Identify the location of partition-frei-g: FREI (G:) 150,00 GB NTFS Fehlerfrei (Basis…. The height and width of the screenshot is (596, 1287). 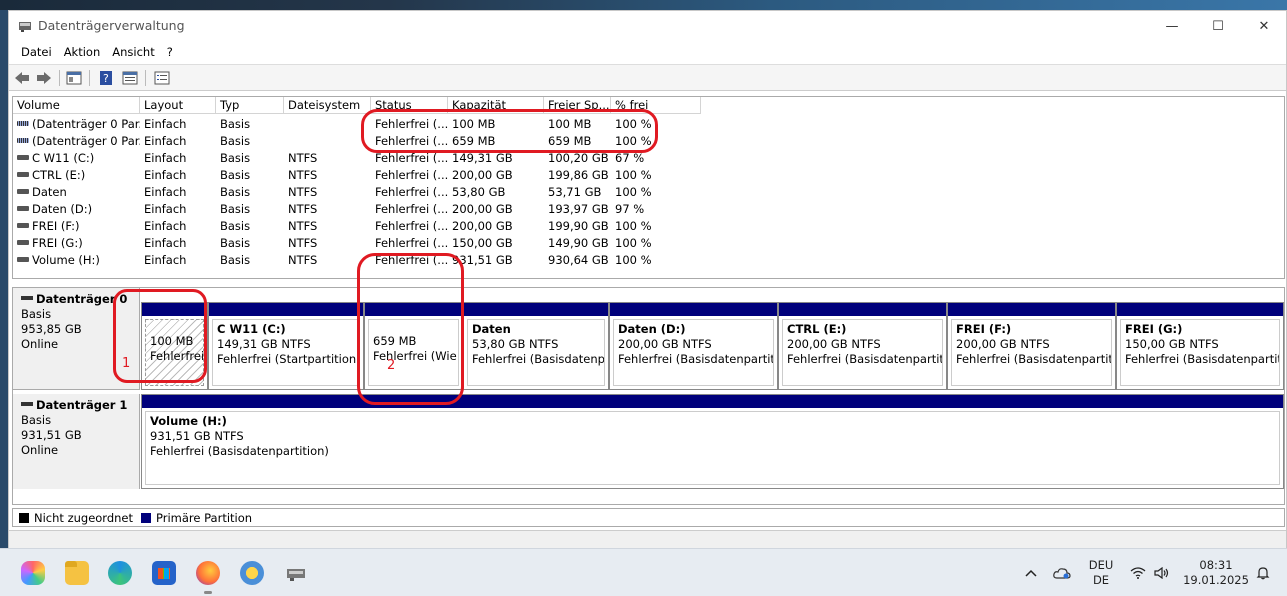
(1200, 346).